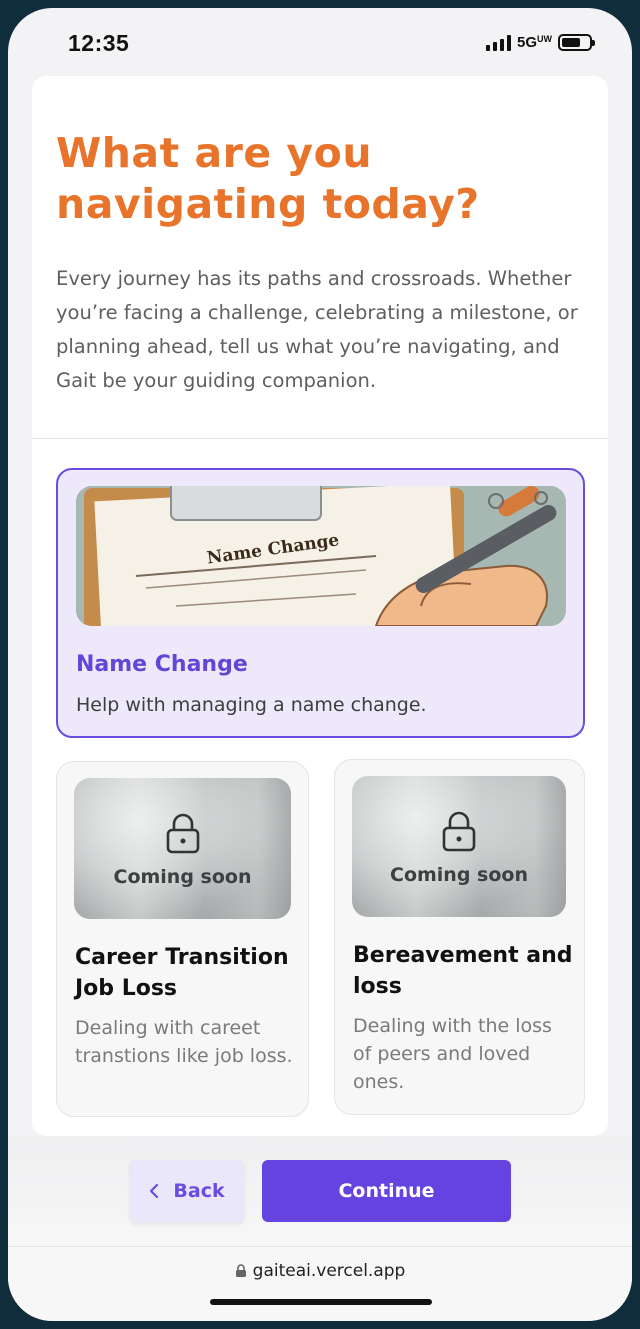  I want to click on option-title: Career Transition Job Loss, so click(182, 973).